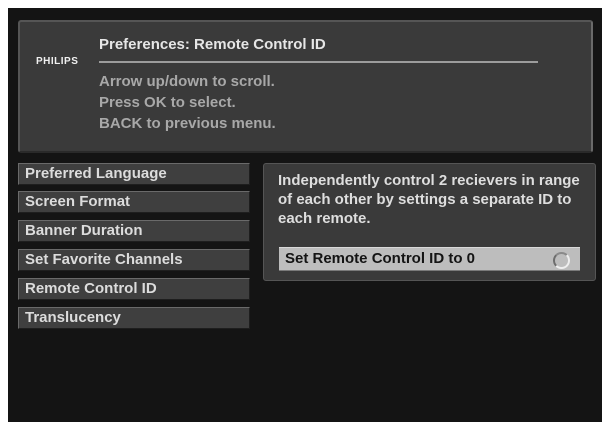 The width and height of the screenshot is (608, 429). Describe the element at coordinates (318, 62) in the screenshot. I see `title-divider` at that location.